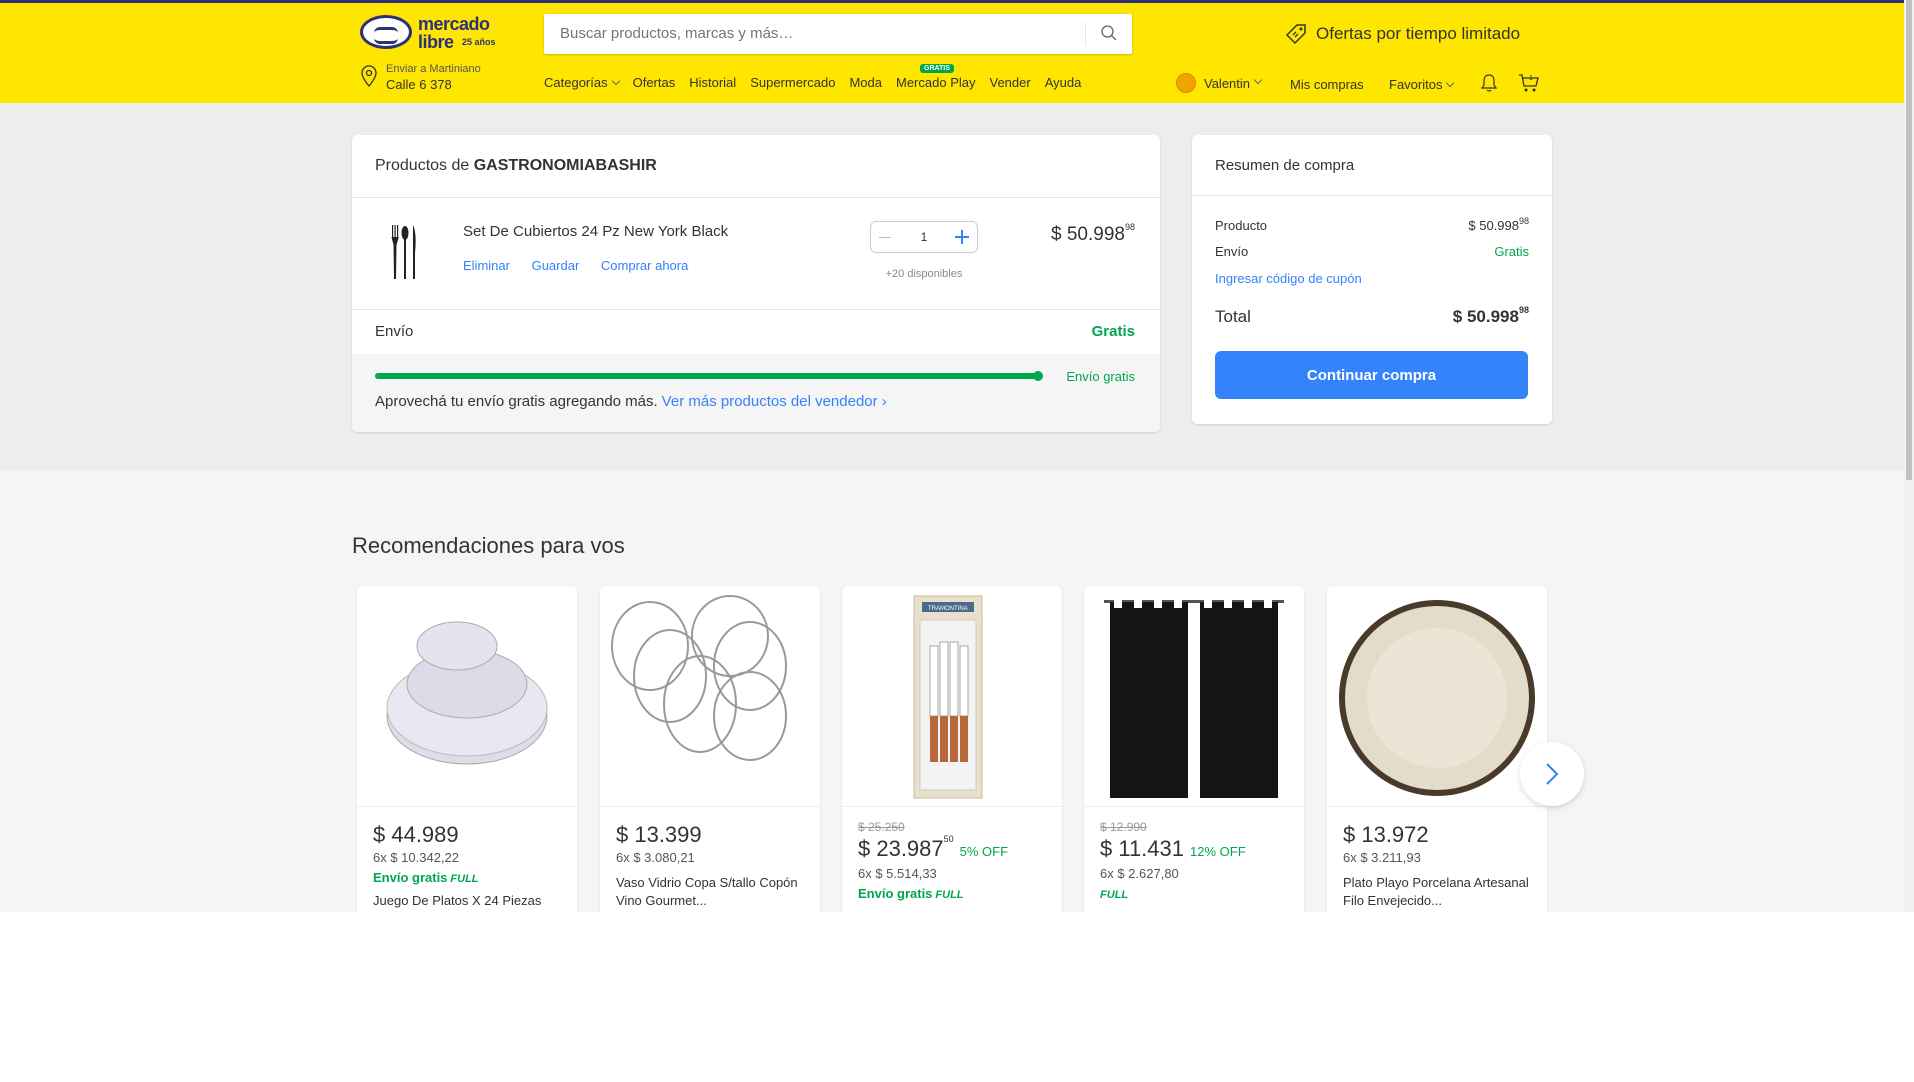 This screenshot has width=1914, height=1082. What do you see at coordinates (1186, 83) in the screenshot?
I see `avatar` at bounding box center [1186, 83].